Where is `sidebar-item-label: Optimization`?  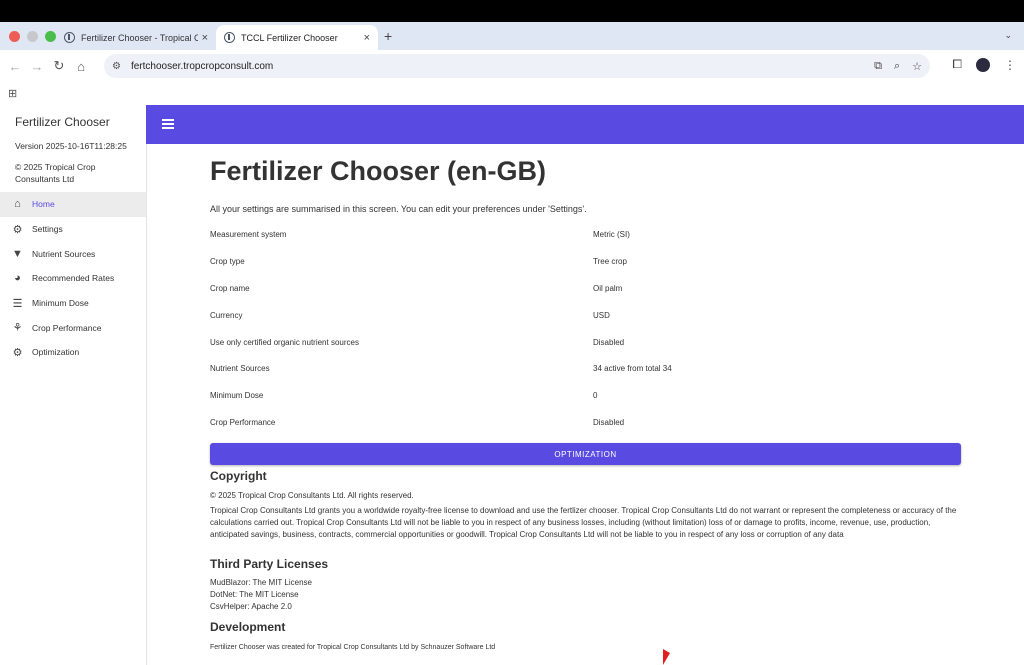 sidebar-item-label: Optimization is located at coordinates (56, 352).